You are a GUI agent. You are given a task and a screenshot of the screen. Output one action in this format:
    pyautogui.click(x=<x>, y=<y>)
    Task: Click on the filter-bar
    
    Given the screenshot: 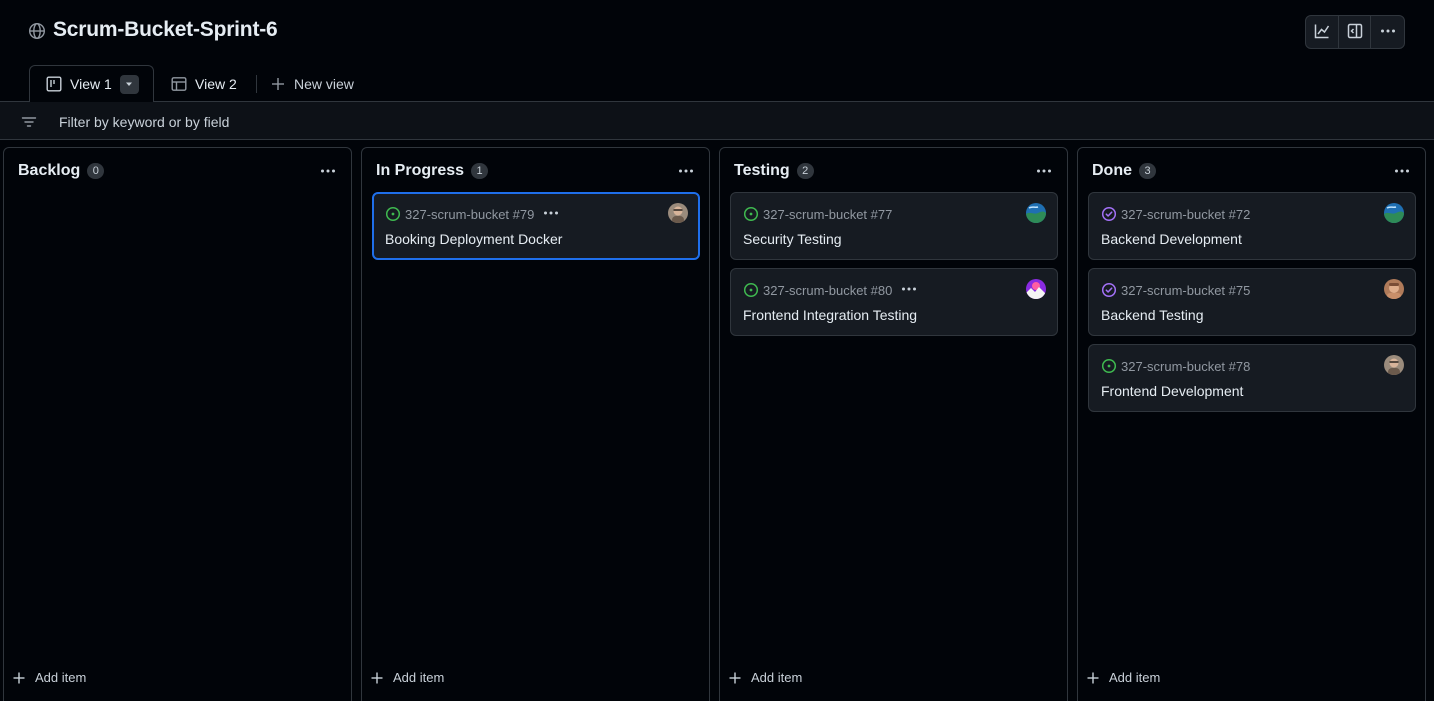 What is the action you would take?
    pyautogui.click(x=717, y=121)
    